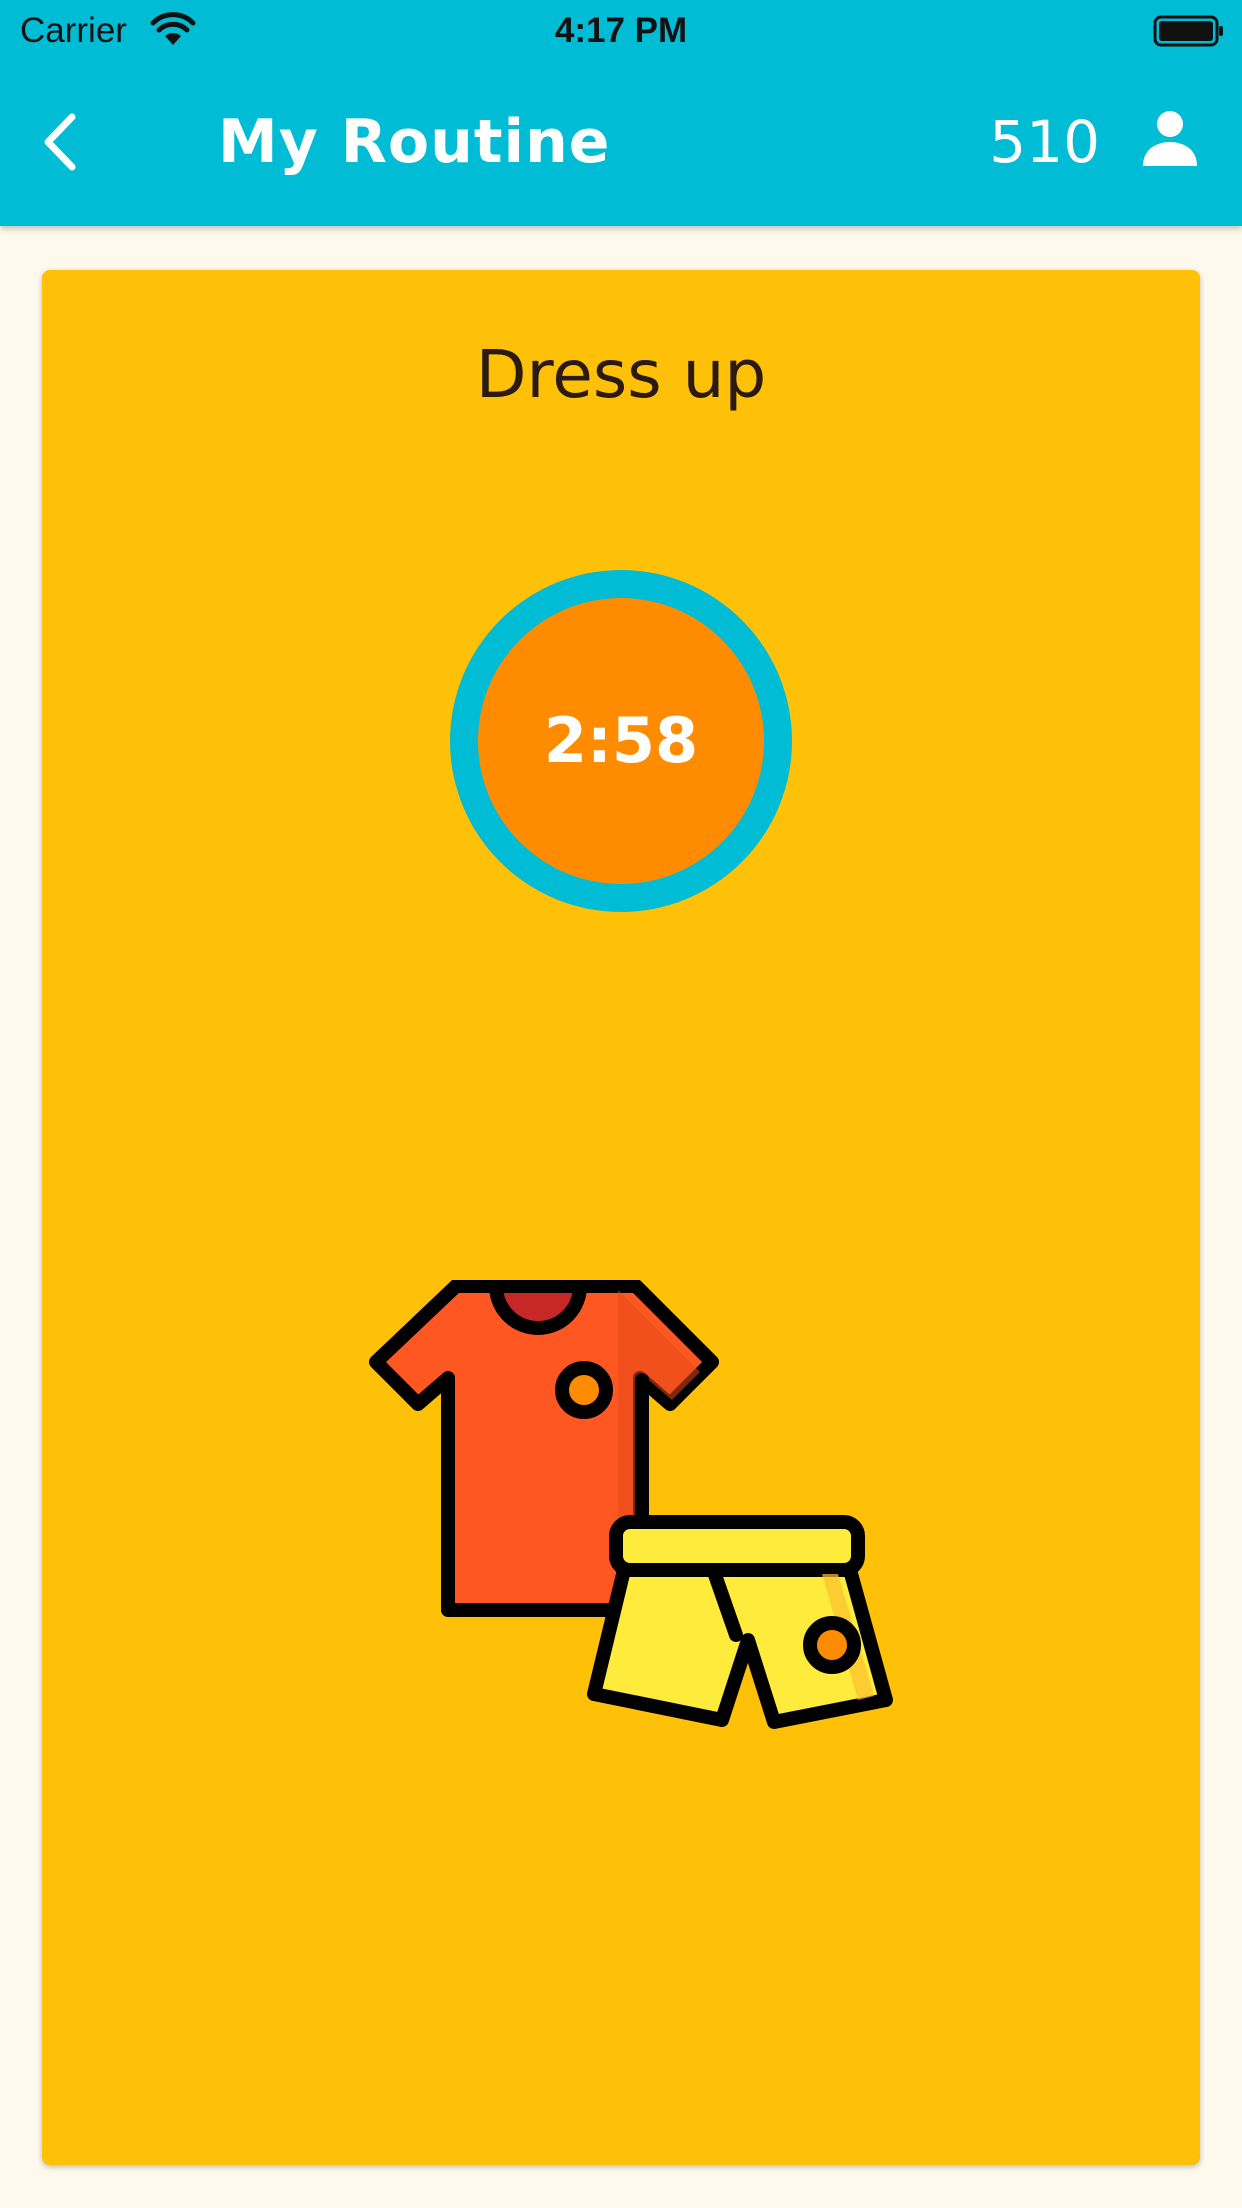 This screenshot has height=2208, width=1242. What do you see at coordinates (1188, 31) in the screenshot?
I see `battery-icon` at bounding box center [1188, 31].